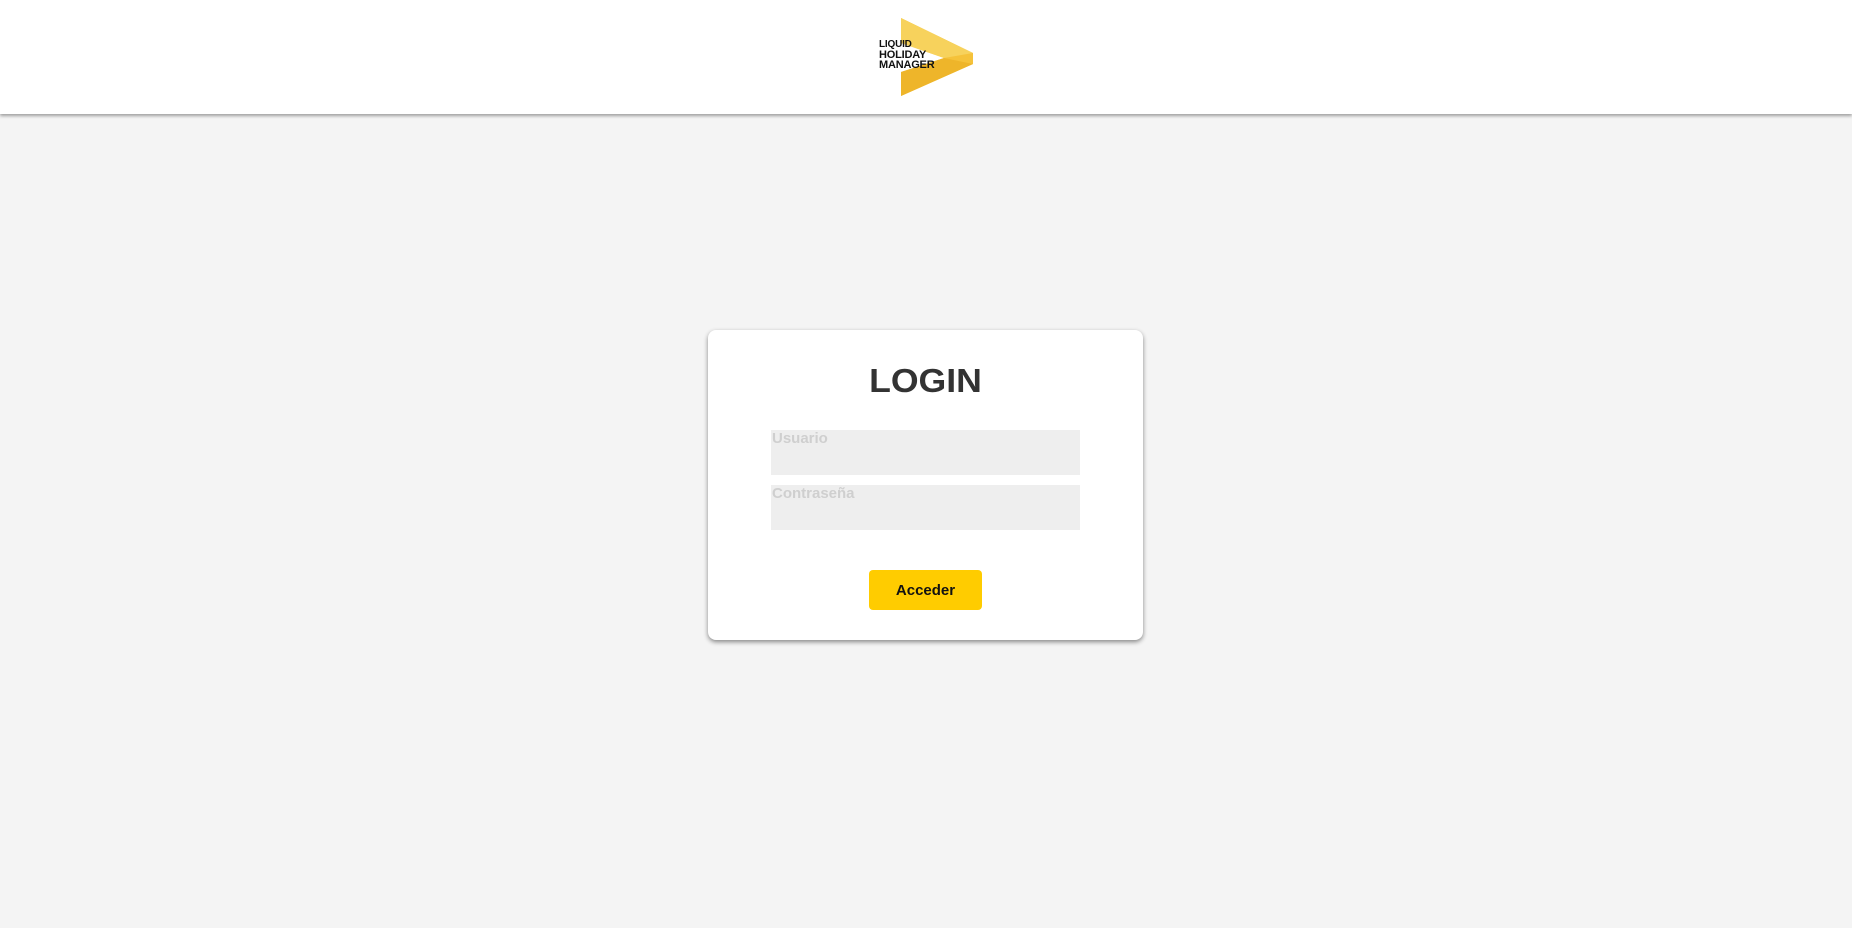 The image size is (1852, 928). What do you see at coordinates (800, 438) in the screenshot?
I see `username-placeholder: Usuario` at bounding box center [800, 438].